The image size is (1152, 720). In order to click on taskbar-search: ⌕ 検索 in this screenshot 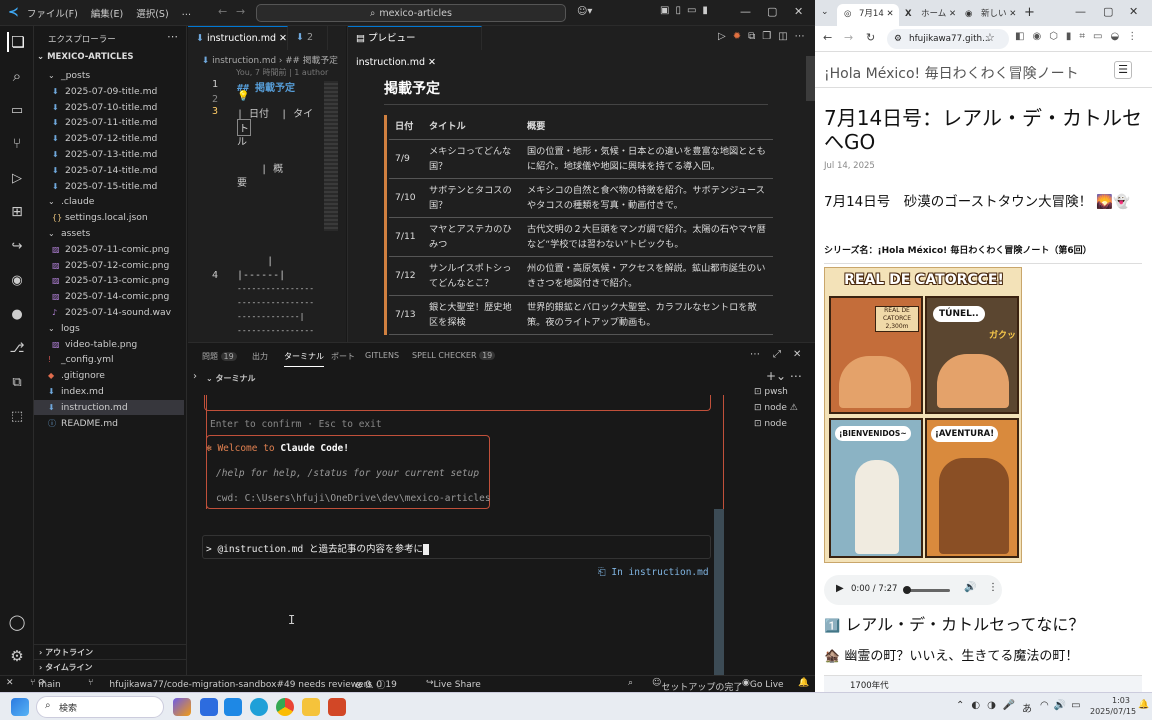, I will do `click(100, 707)`.